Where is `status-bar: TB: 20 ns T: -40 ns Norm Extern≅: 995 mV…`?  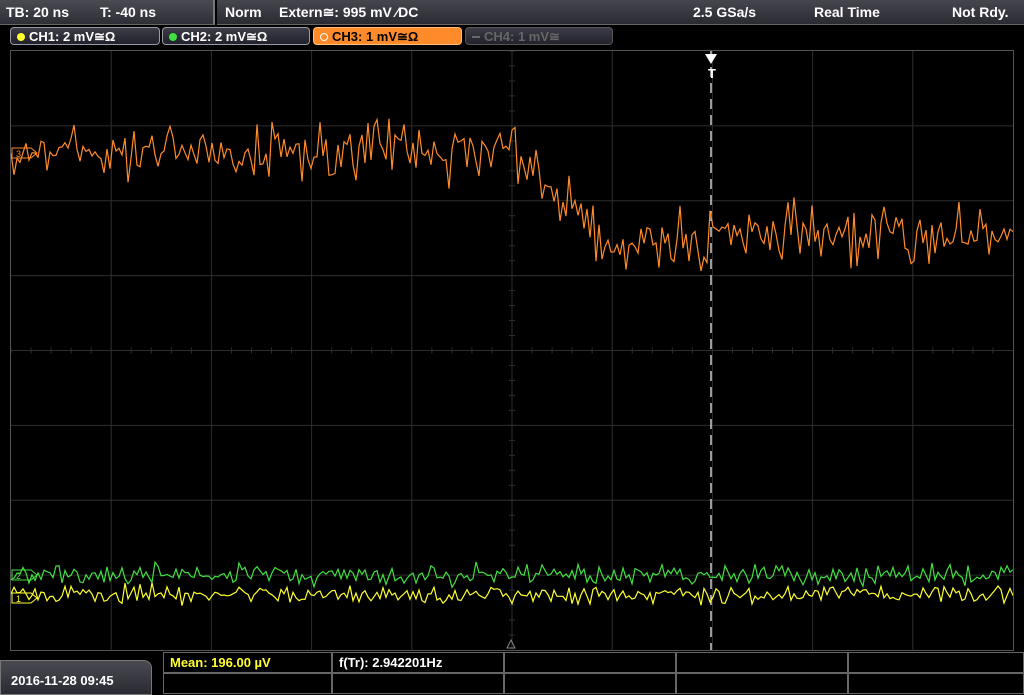 status-bar: TB: 20 ns T: -40 ns Norm Extern≅: 995 mV… is located at coordinates (512, 12).